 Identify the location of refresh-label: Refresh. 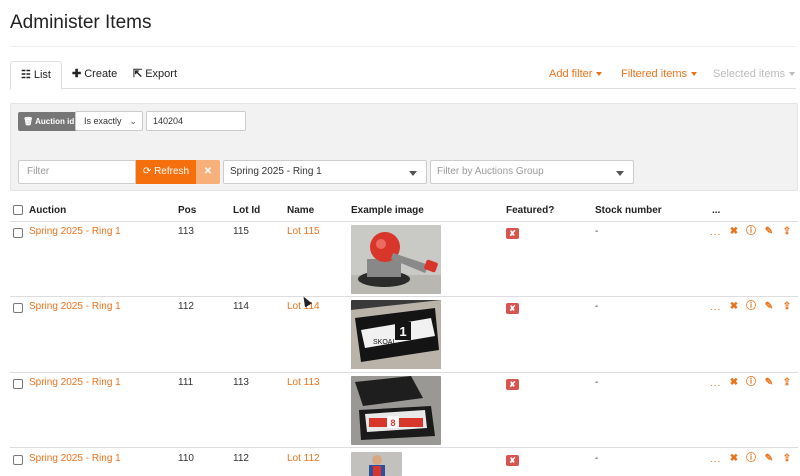
(172, 171).